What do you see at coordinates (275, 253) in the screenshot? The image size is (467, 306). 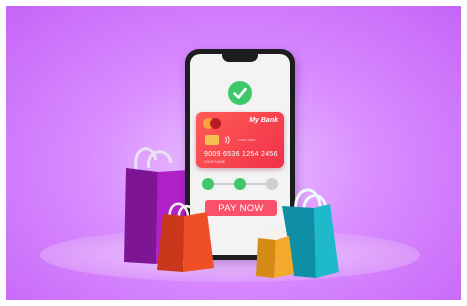 I see `yellow-shopping-bag` at bounding box center [275, 253].